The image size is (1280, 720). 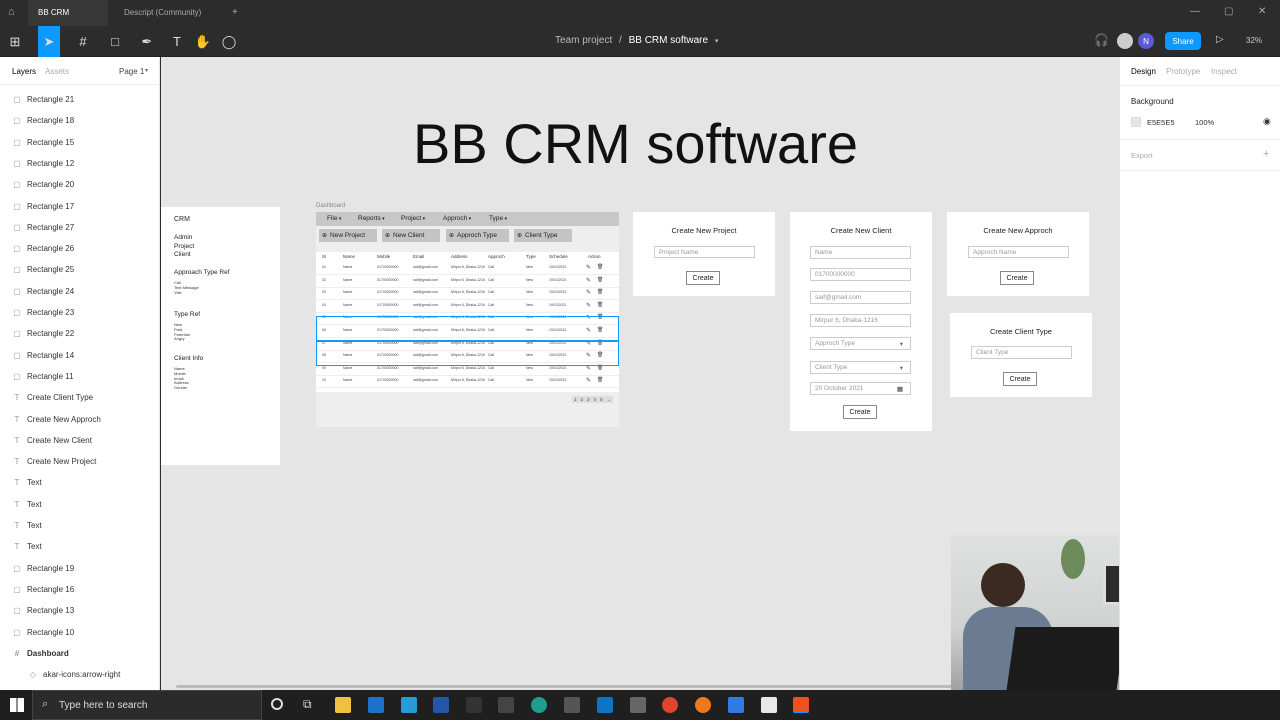 I want to click on eye-icon: ◉, so click(x=1267, y=121).